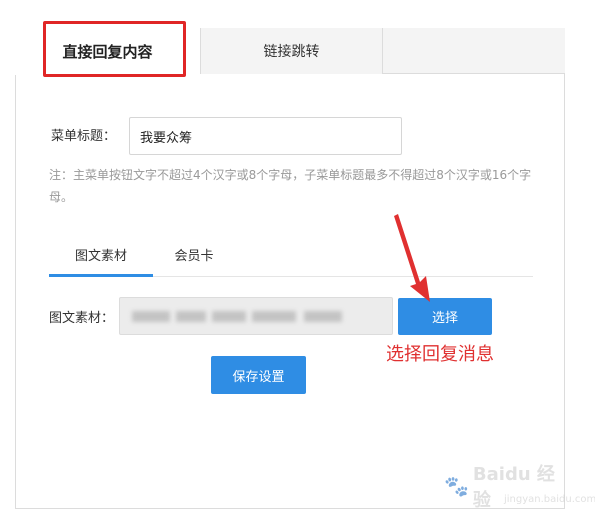 The image size is (595, 524). I want to click on tab-link-jump: 链接跳转, so click(292, 51).